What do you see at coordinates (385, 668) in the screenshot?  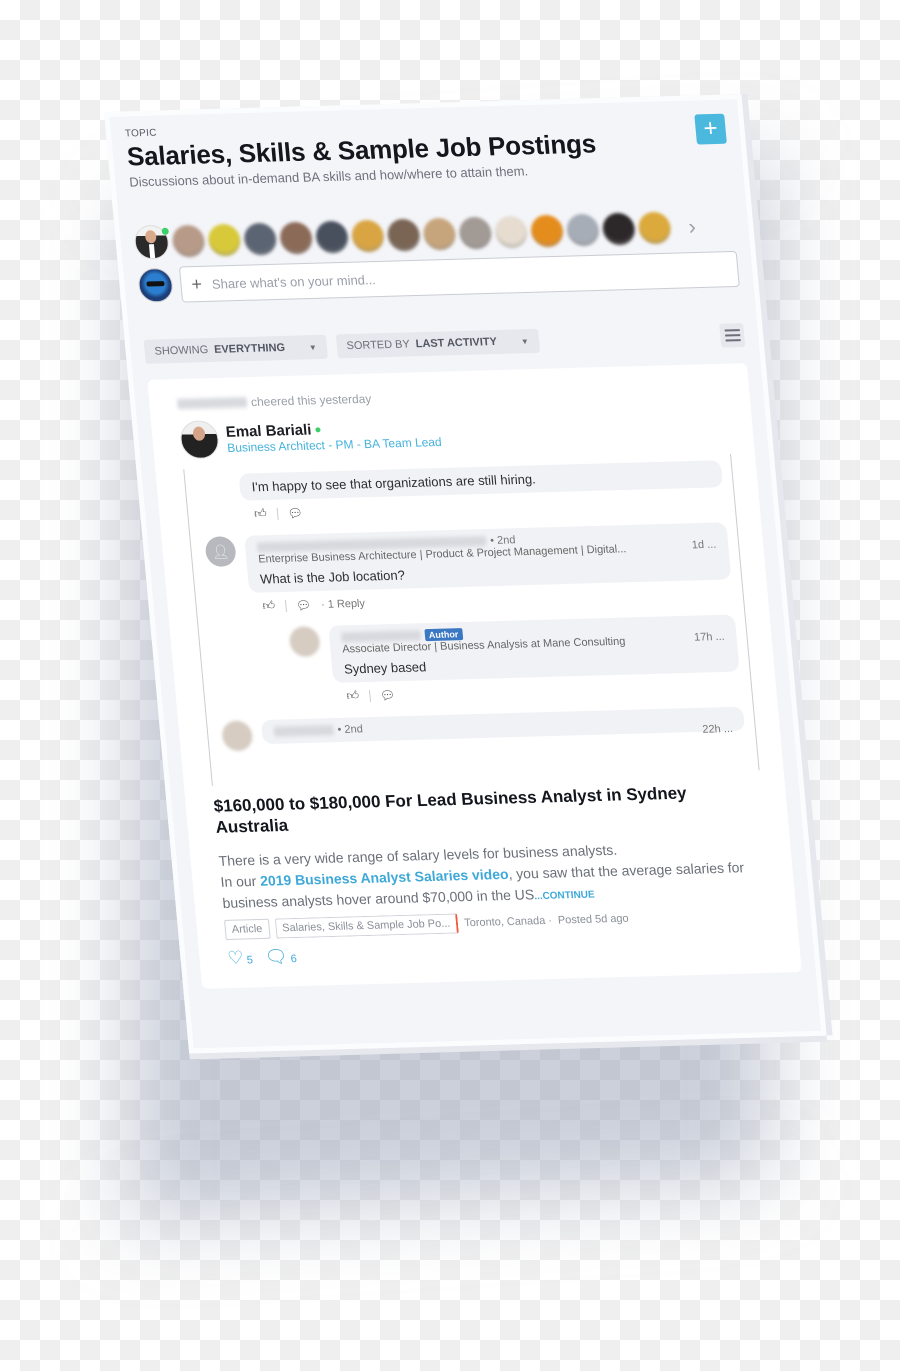 I see `comment-text: Sydney based` at bounding box center [385, 668].